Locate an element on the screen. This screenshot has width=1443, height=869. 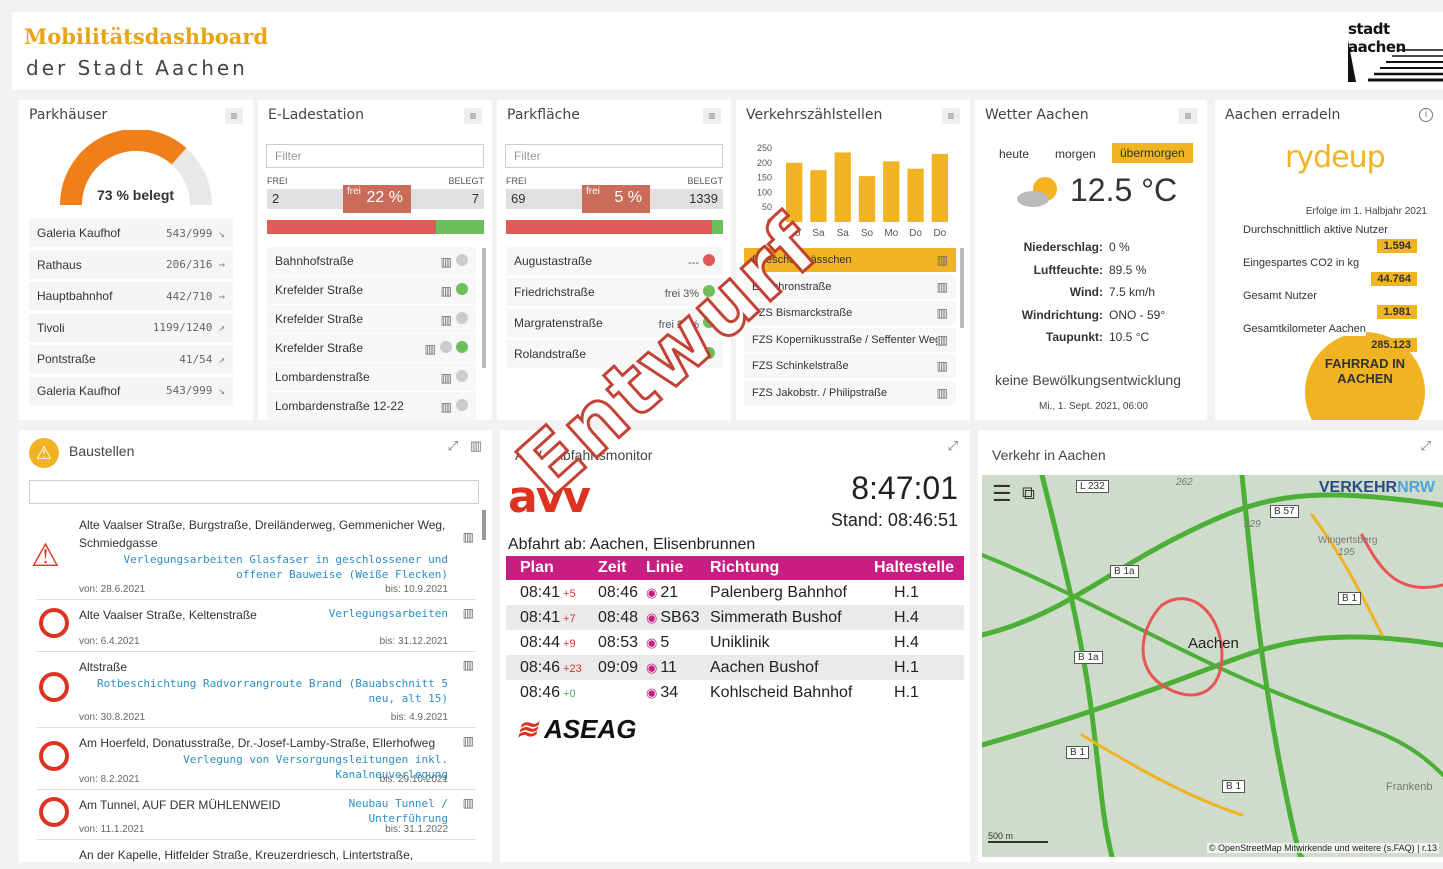
weather-value: 89.5 % is located at coordinates (1128, 269).